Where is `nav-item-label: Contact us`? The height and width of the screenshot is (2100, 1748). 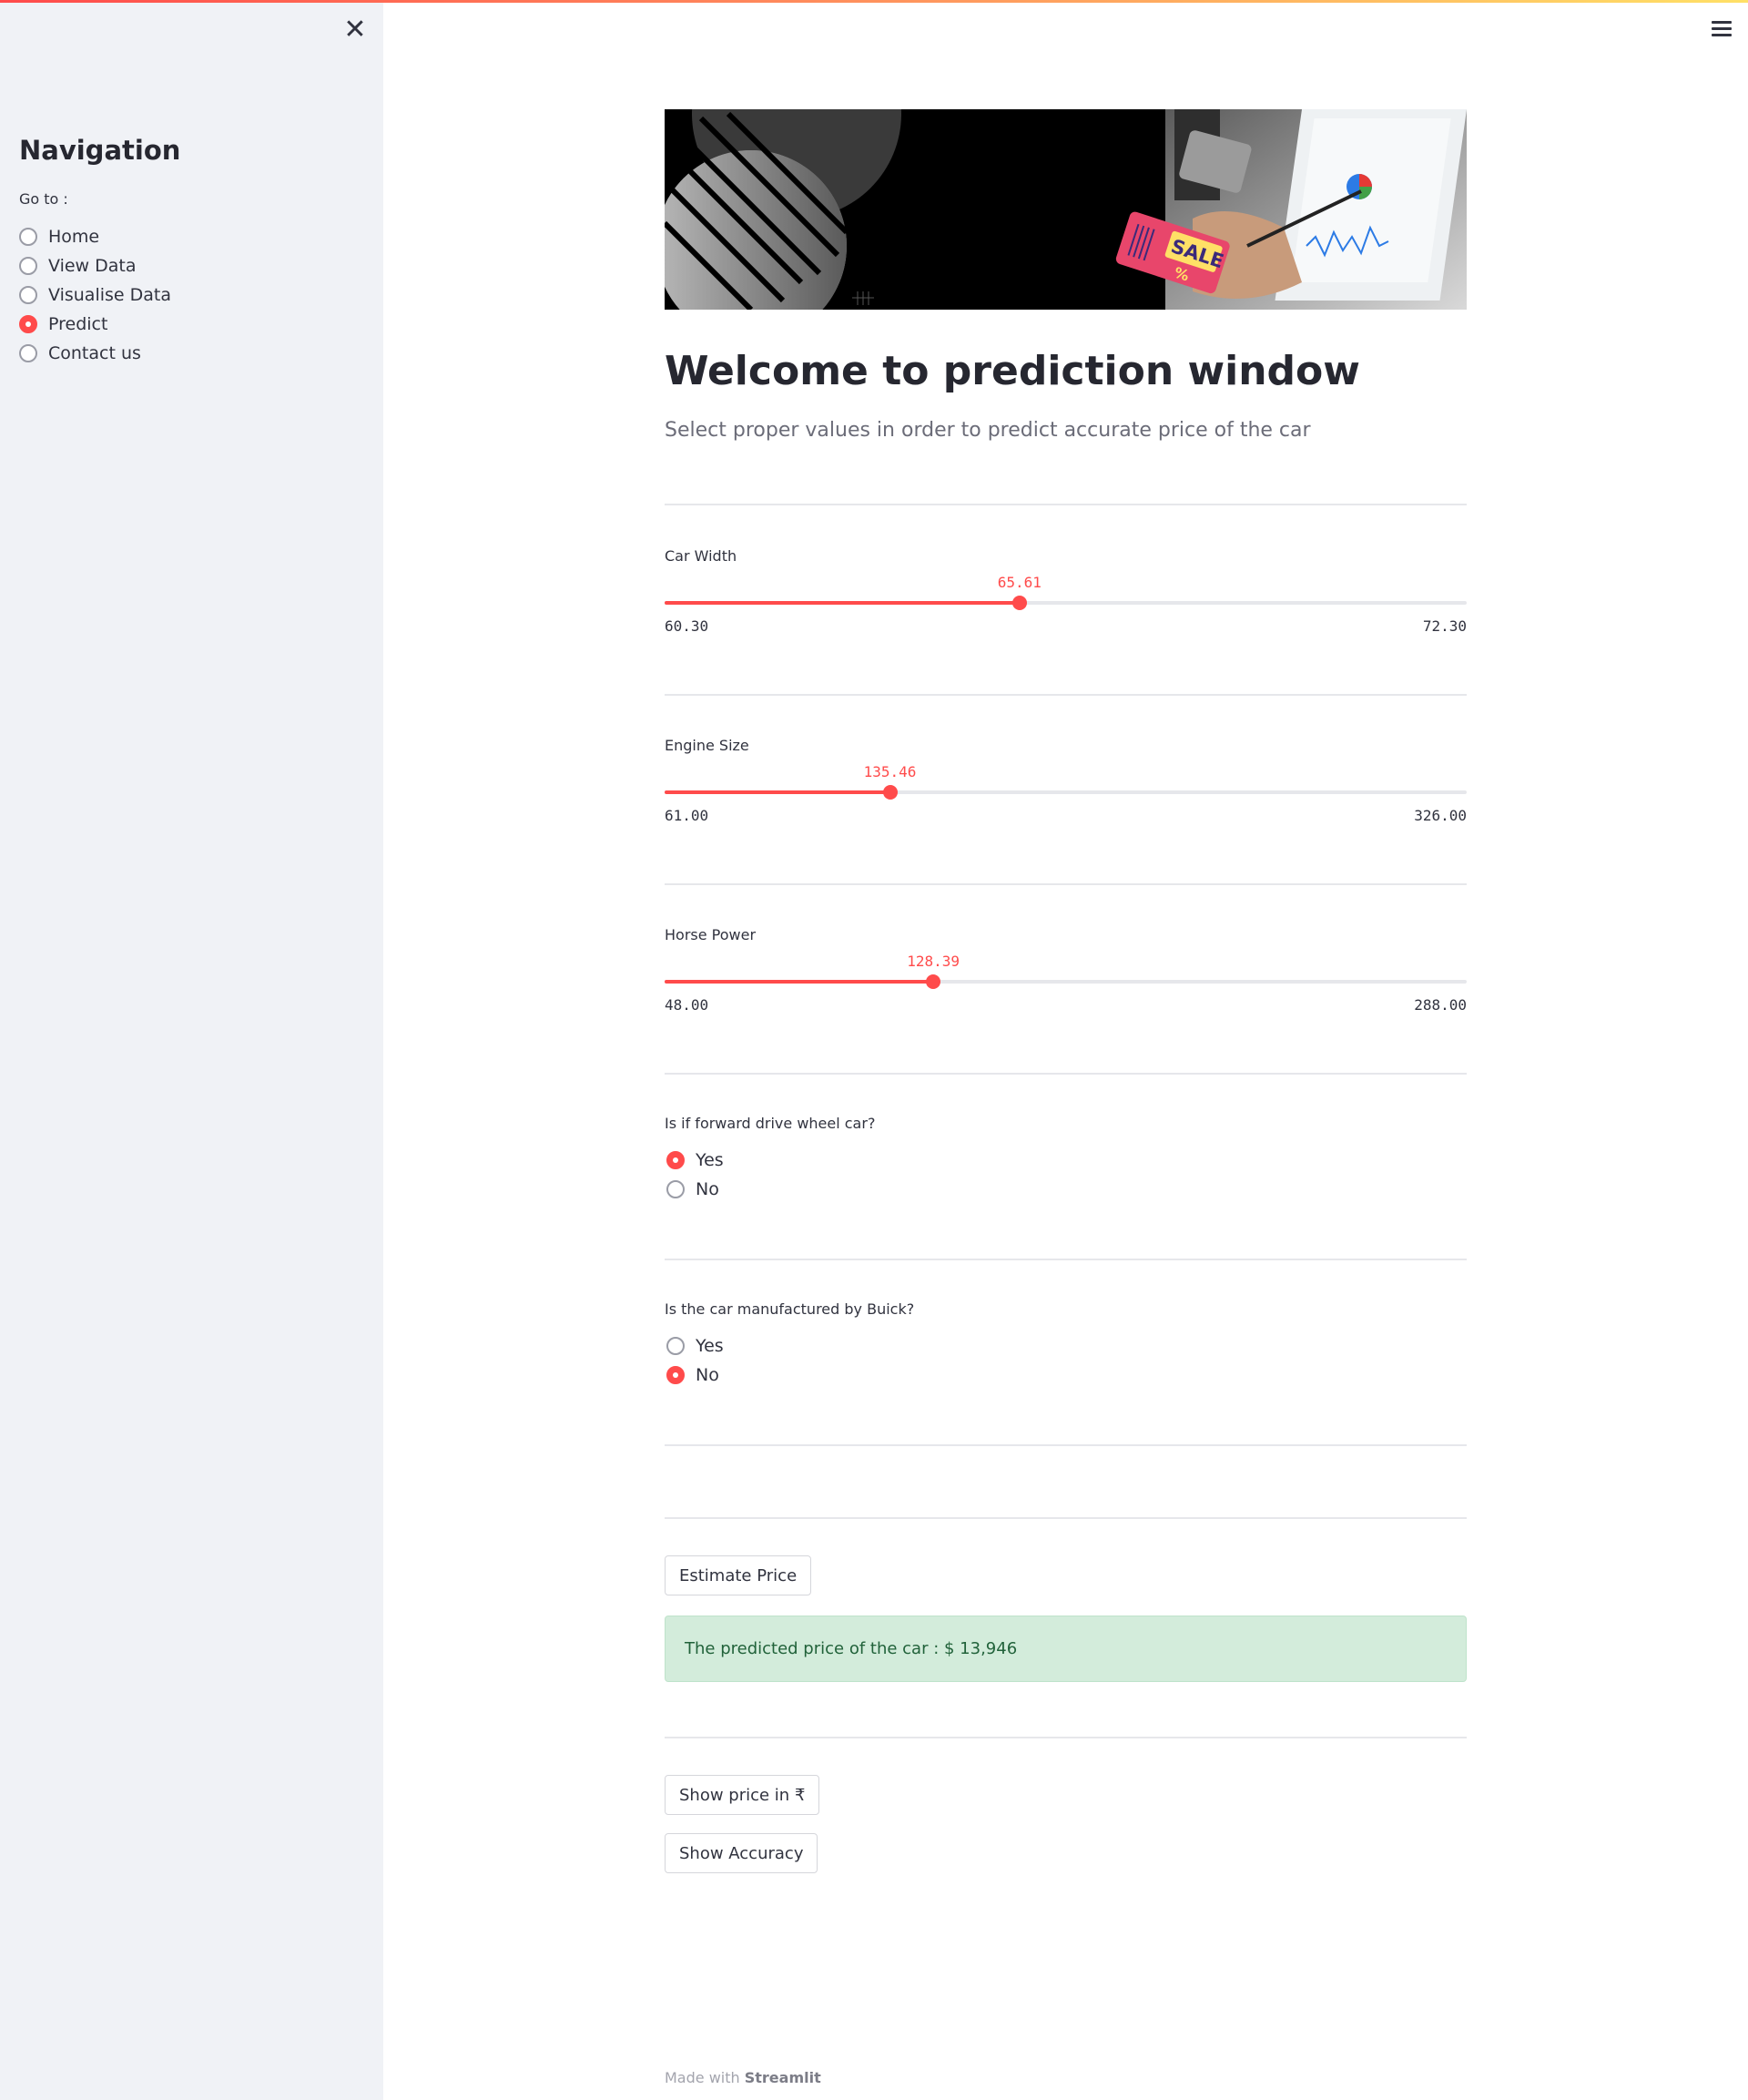
nav-item-label: Contact us is located at coordinates (94, 353).